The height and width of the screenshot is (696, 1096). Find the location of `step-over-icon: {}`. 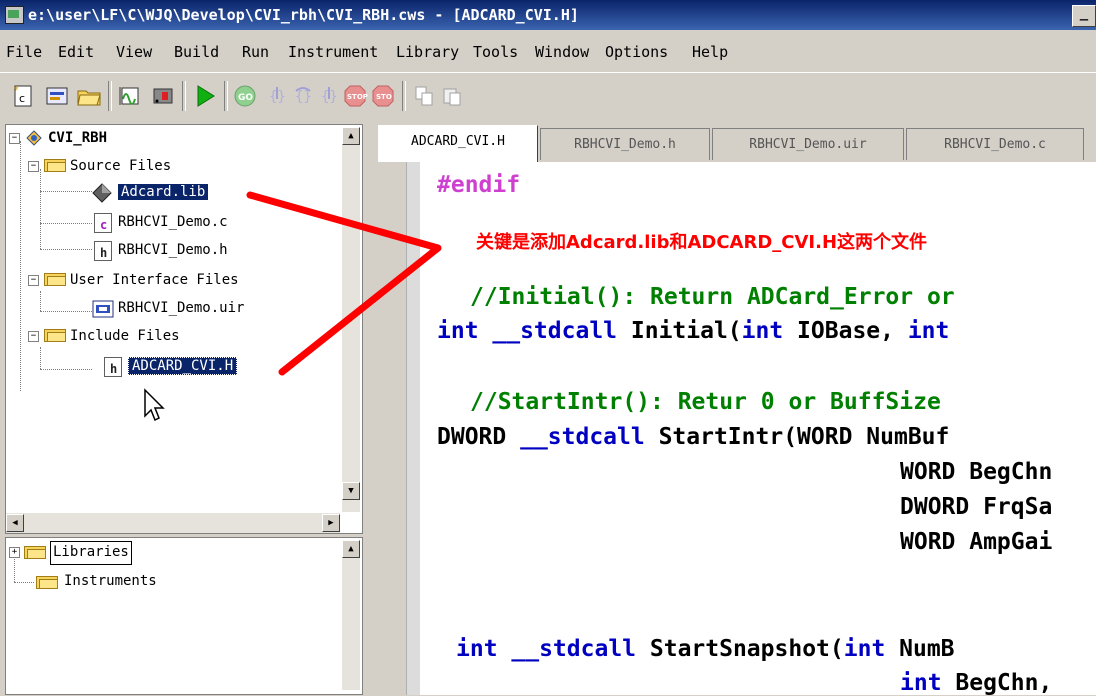

step-over-icon: {} is located at coordinates (303, 96).